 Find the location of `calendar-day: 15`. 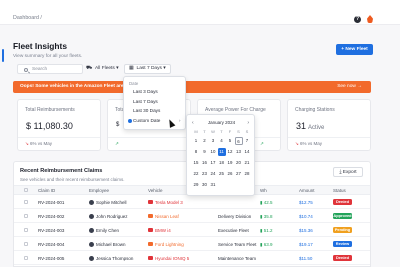

calendar-day: 15 is located at coordinates (196, 163).